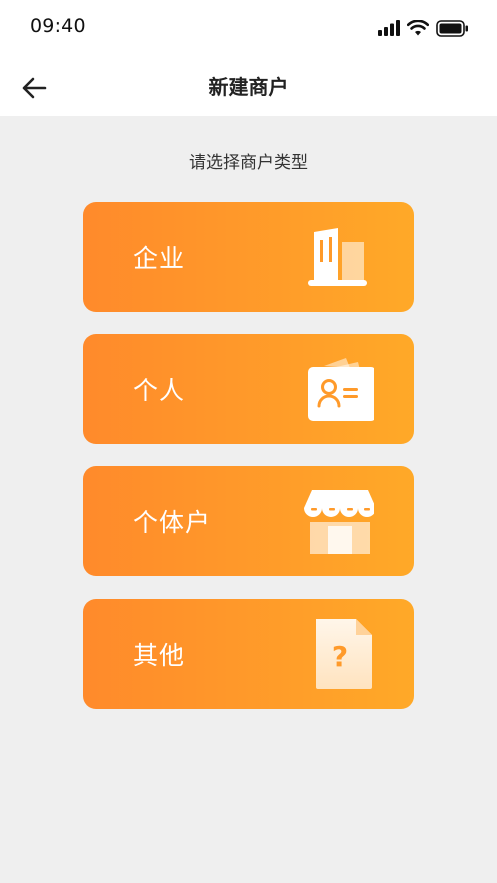 The height and width of the screenshot is (883, 497). What do you see at coordinates (248, 27) in the screenshot?
I see `status-bar: 09:40` at bounding box center [248, 27].